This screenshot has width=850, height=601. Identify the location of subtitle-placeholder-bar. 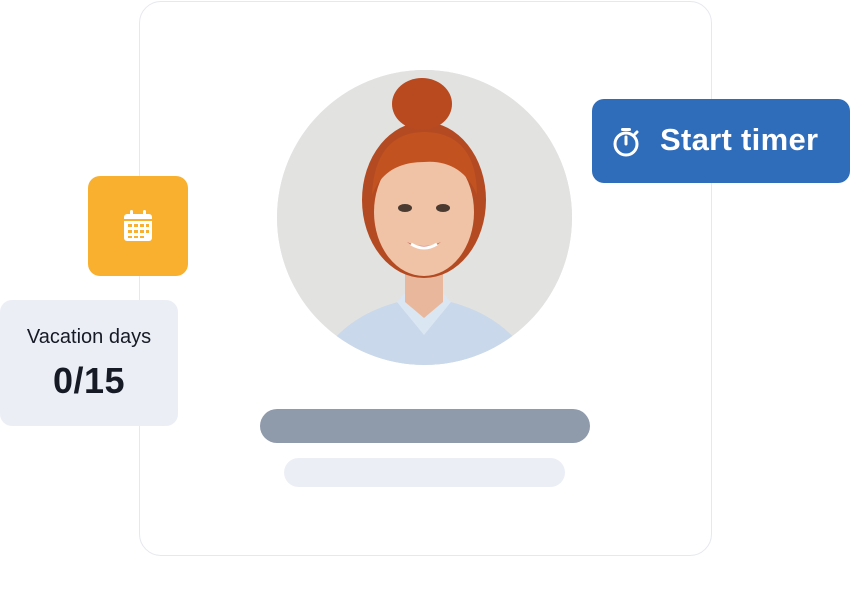
(424, 472).